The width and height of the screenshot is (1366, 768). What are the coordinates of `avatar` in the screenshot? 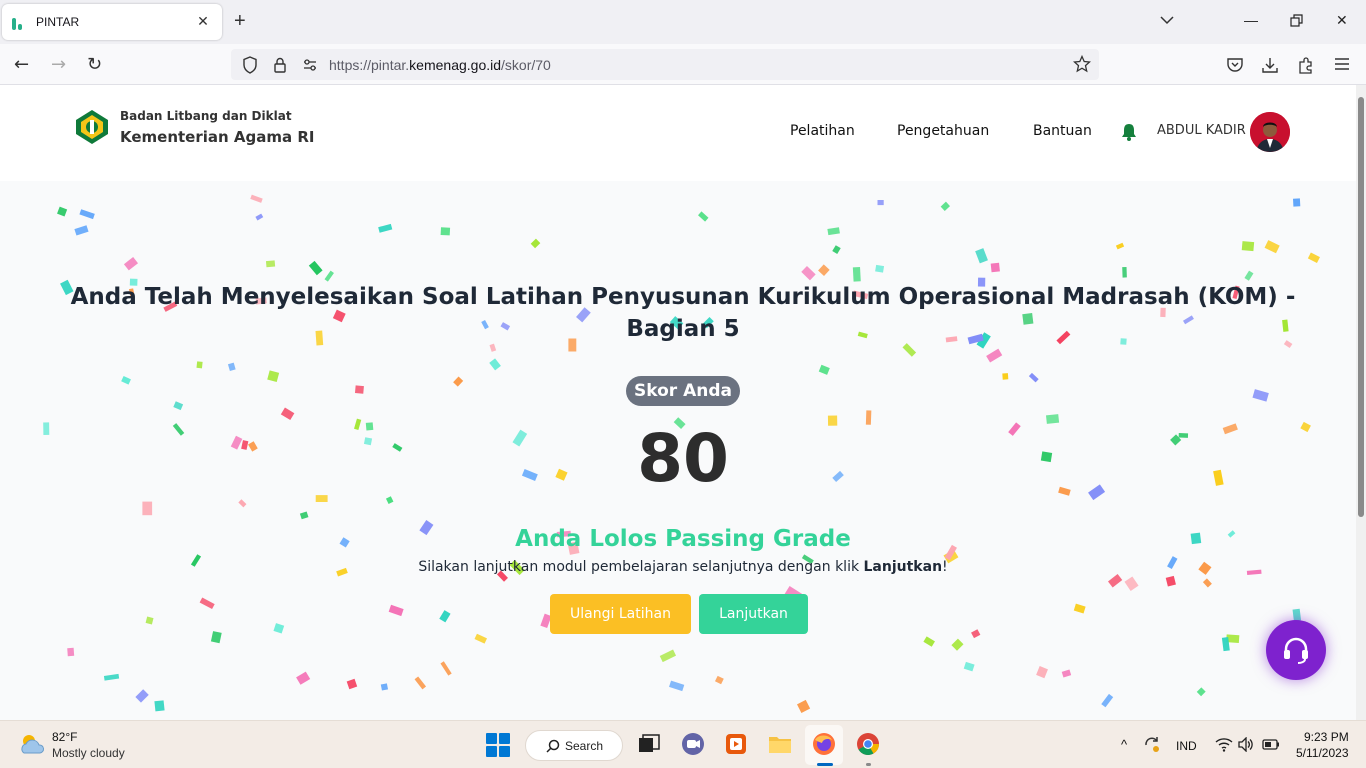 It's located at (1270, 132).